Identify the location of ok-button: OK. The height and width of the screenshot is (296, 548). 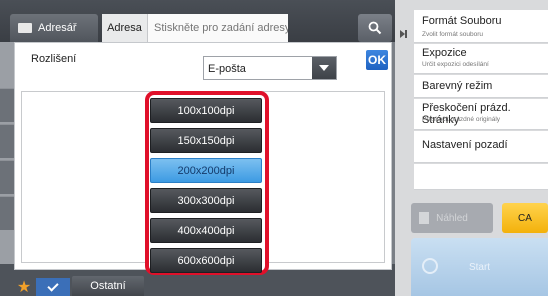
(377, 60).